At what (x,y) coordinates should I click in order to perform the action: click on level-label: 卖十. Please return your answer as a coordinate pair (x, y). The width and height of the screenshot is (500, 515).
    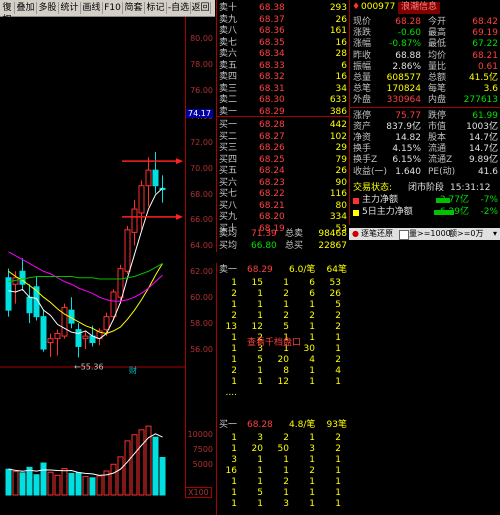
    Looking at the image, I should click on (228, 8).